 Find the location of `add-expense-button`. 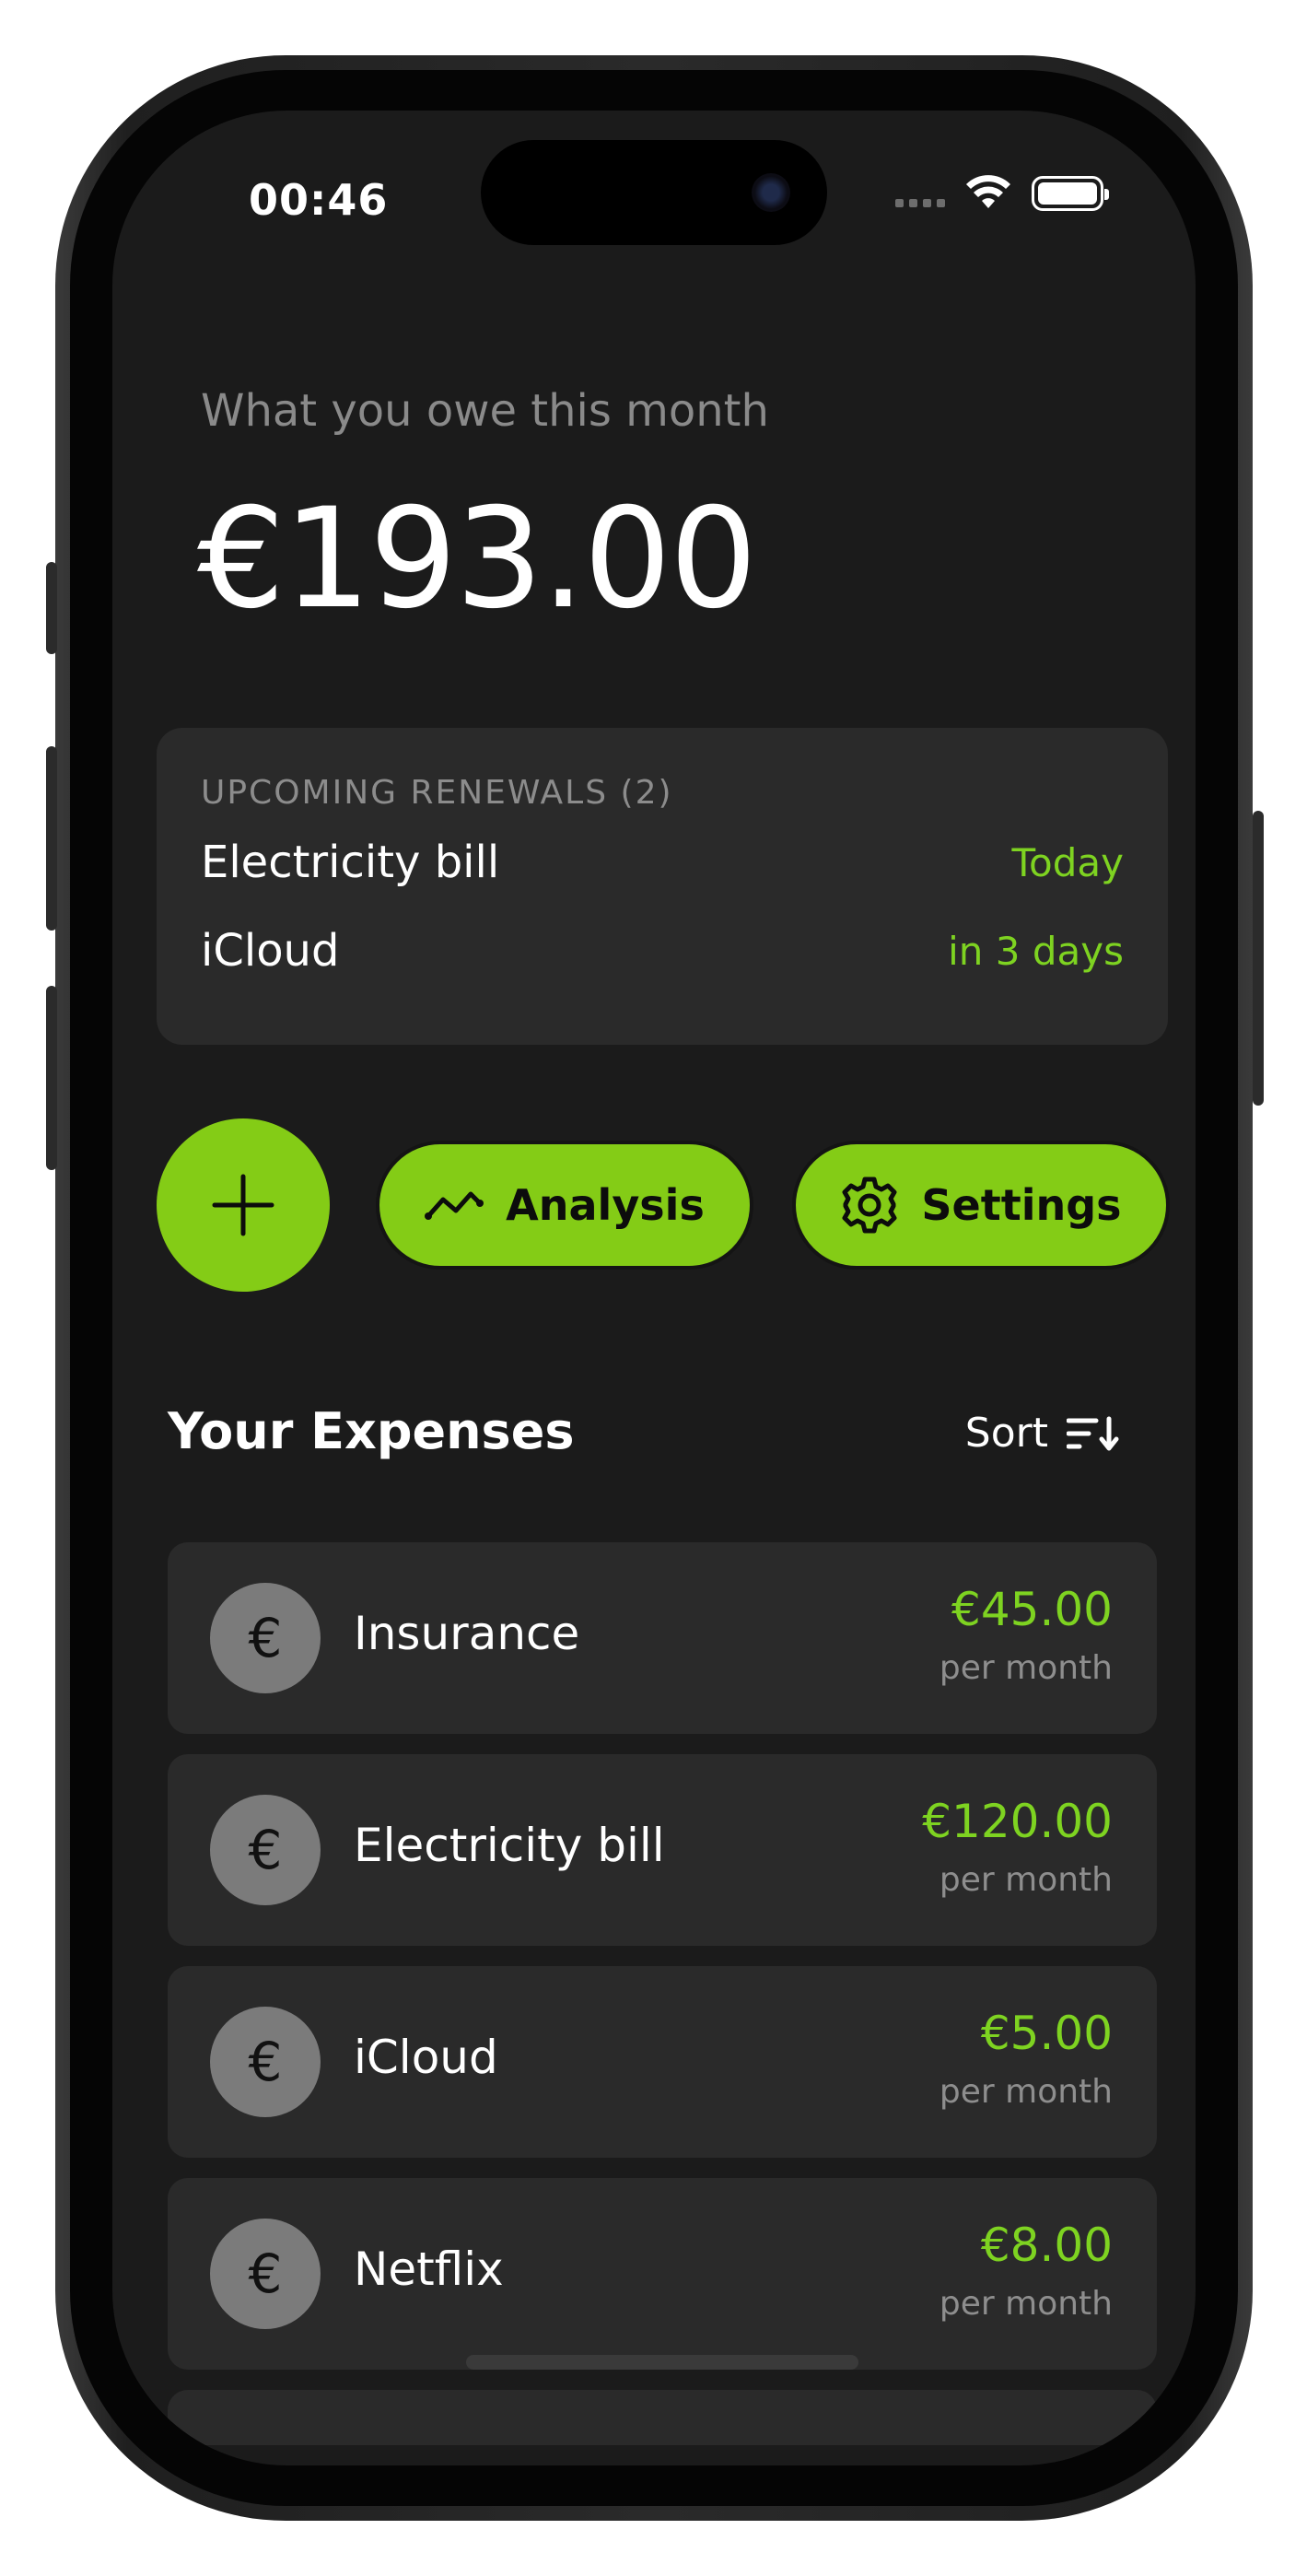

add-expense-button is located at coordinates (243, 1205).